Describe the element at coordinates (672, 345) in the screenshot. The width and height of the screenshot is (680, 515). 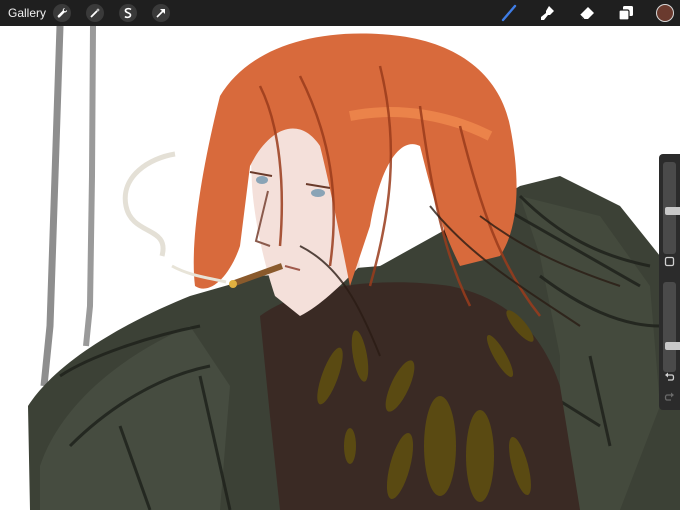
I see `opacity-knob` at that location.